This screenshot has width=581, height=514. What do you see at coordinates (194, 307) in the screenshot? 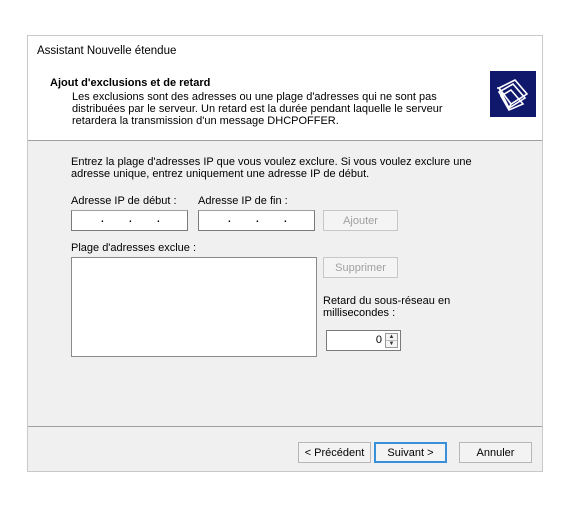
I see `excluded-range-list` at bounding box center [194, 307].